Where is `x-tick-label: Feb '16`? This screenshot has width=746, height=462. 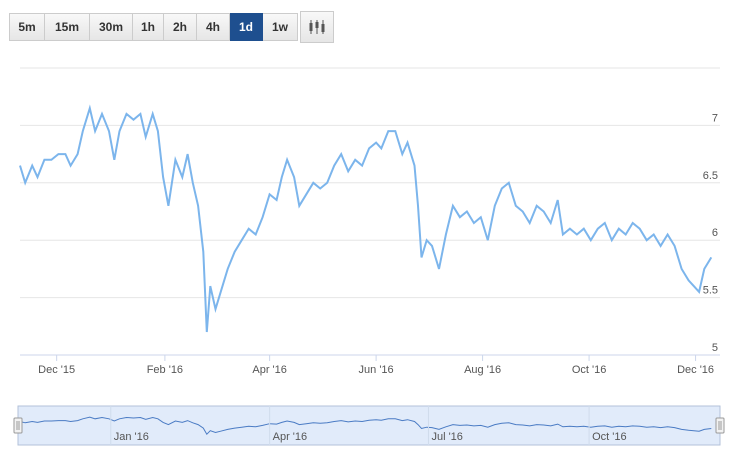
x-tick-label: Feb '16 is located at coordinates (165, 370).